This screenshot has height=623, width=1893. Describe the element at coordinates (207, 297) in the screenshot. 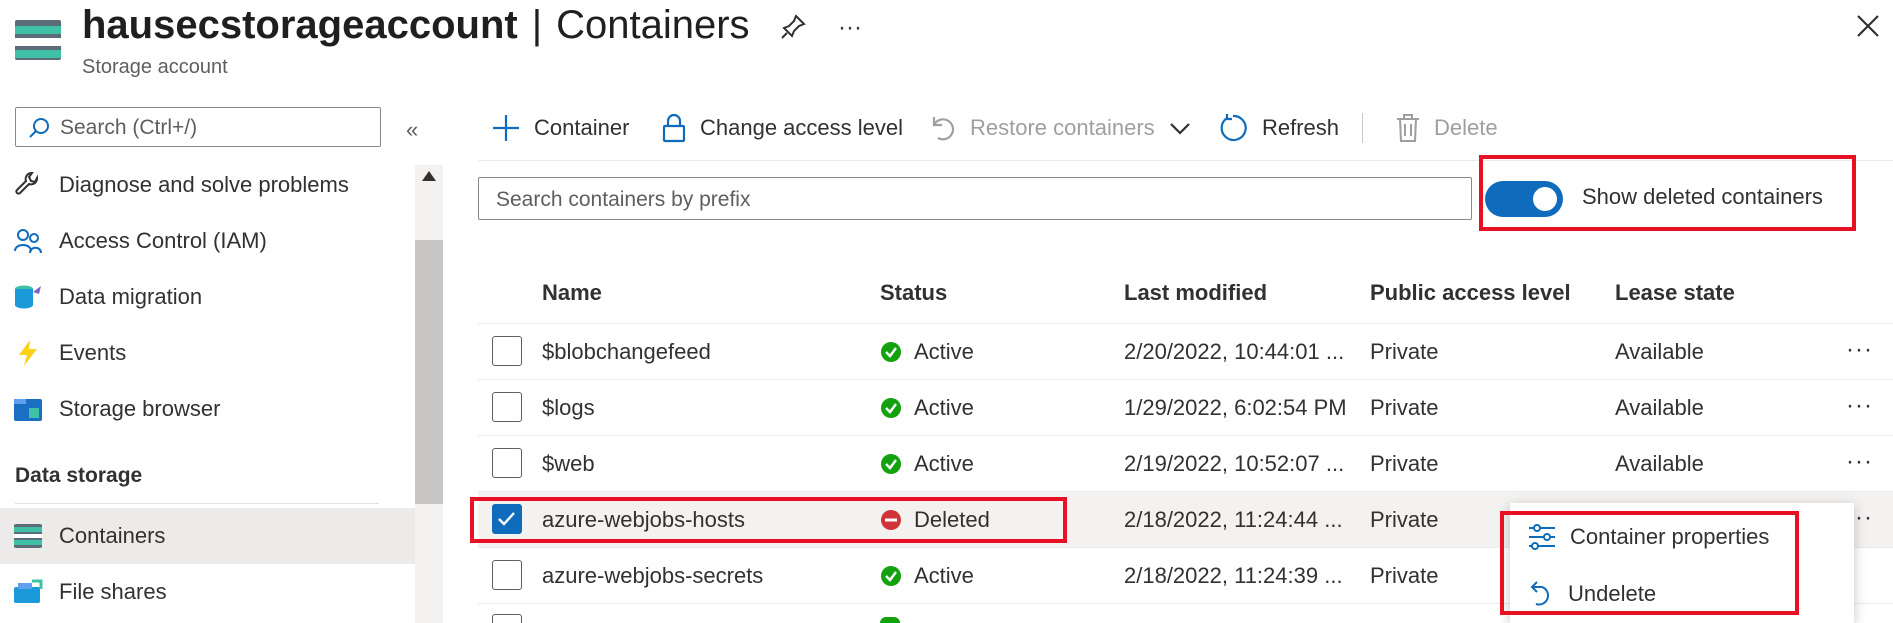

I see `sidebar-item-data-migration: Data migration` at that location.